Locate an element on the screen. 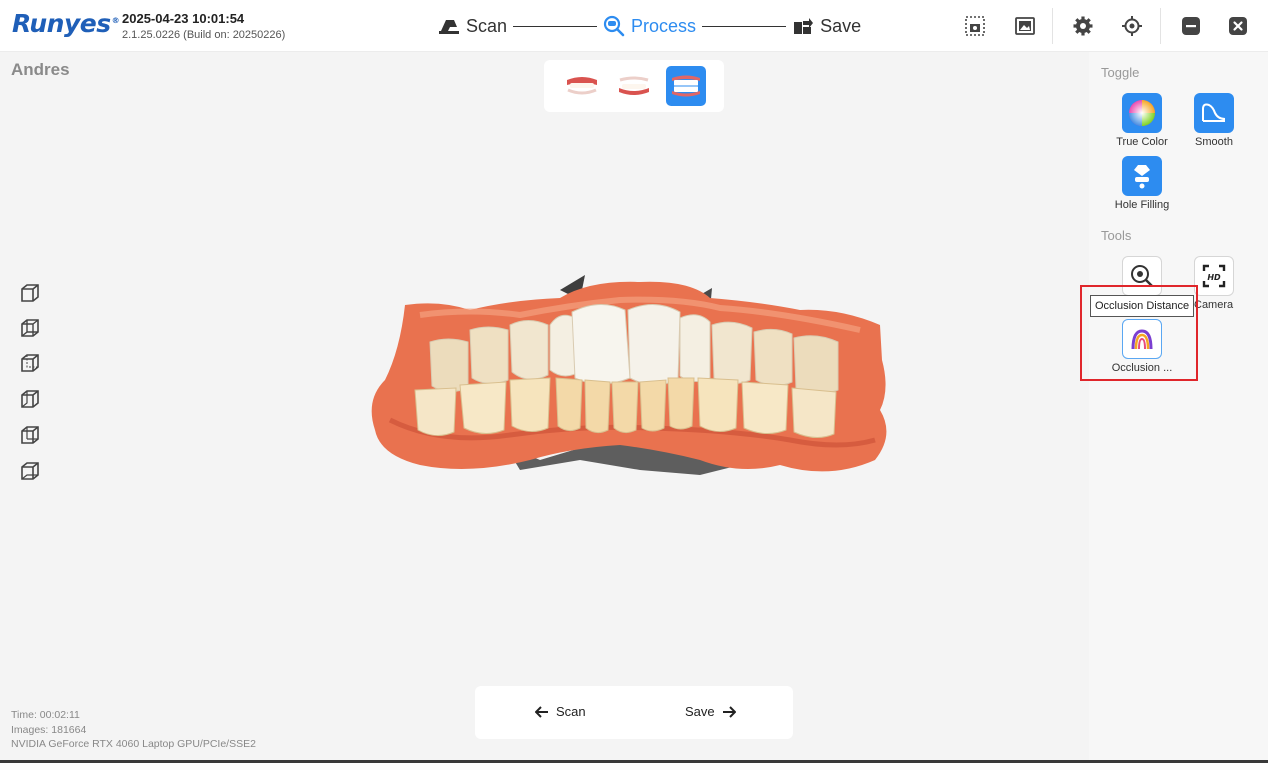  step-save: Save is located at coordinates (826, 26).